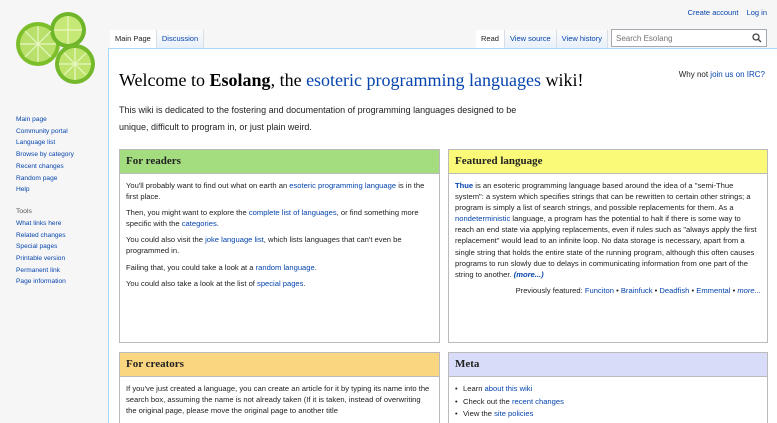 This screenshot has width=777, height=423. Describe the element at coordinates (293, 212) in the screenshot. I see `language-list-link: complete list of languages` at that location.